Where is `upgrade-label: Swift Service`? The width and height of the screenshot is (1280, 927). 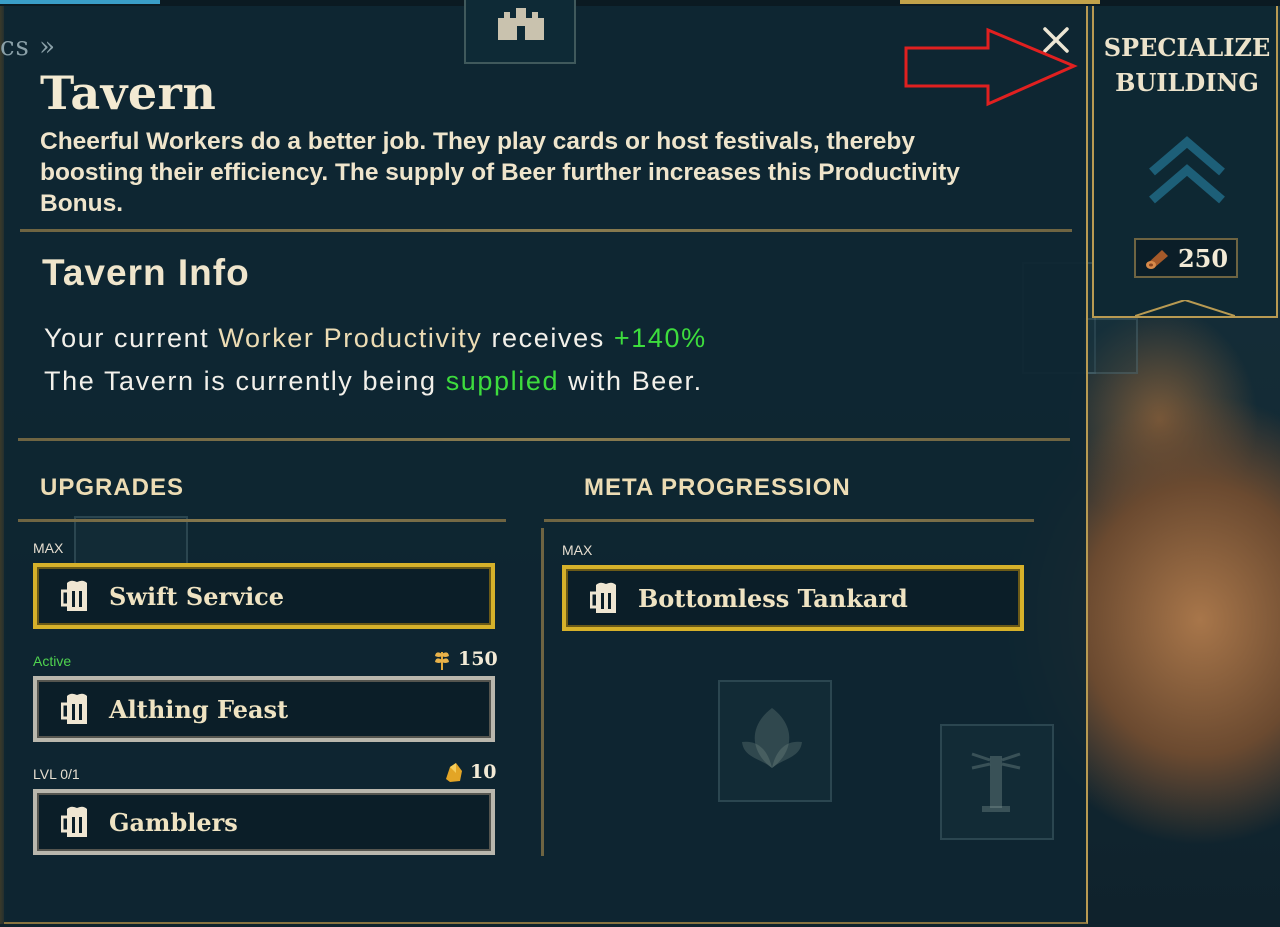 upgrade-label: Swift Service is located at coordinates (197, 596).